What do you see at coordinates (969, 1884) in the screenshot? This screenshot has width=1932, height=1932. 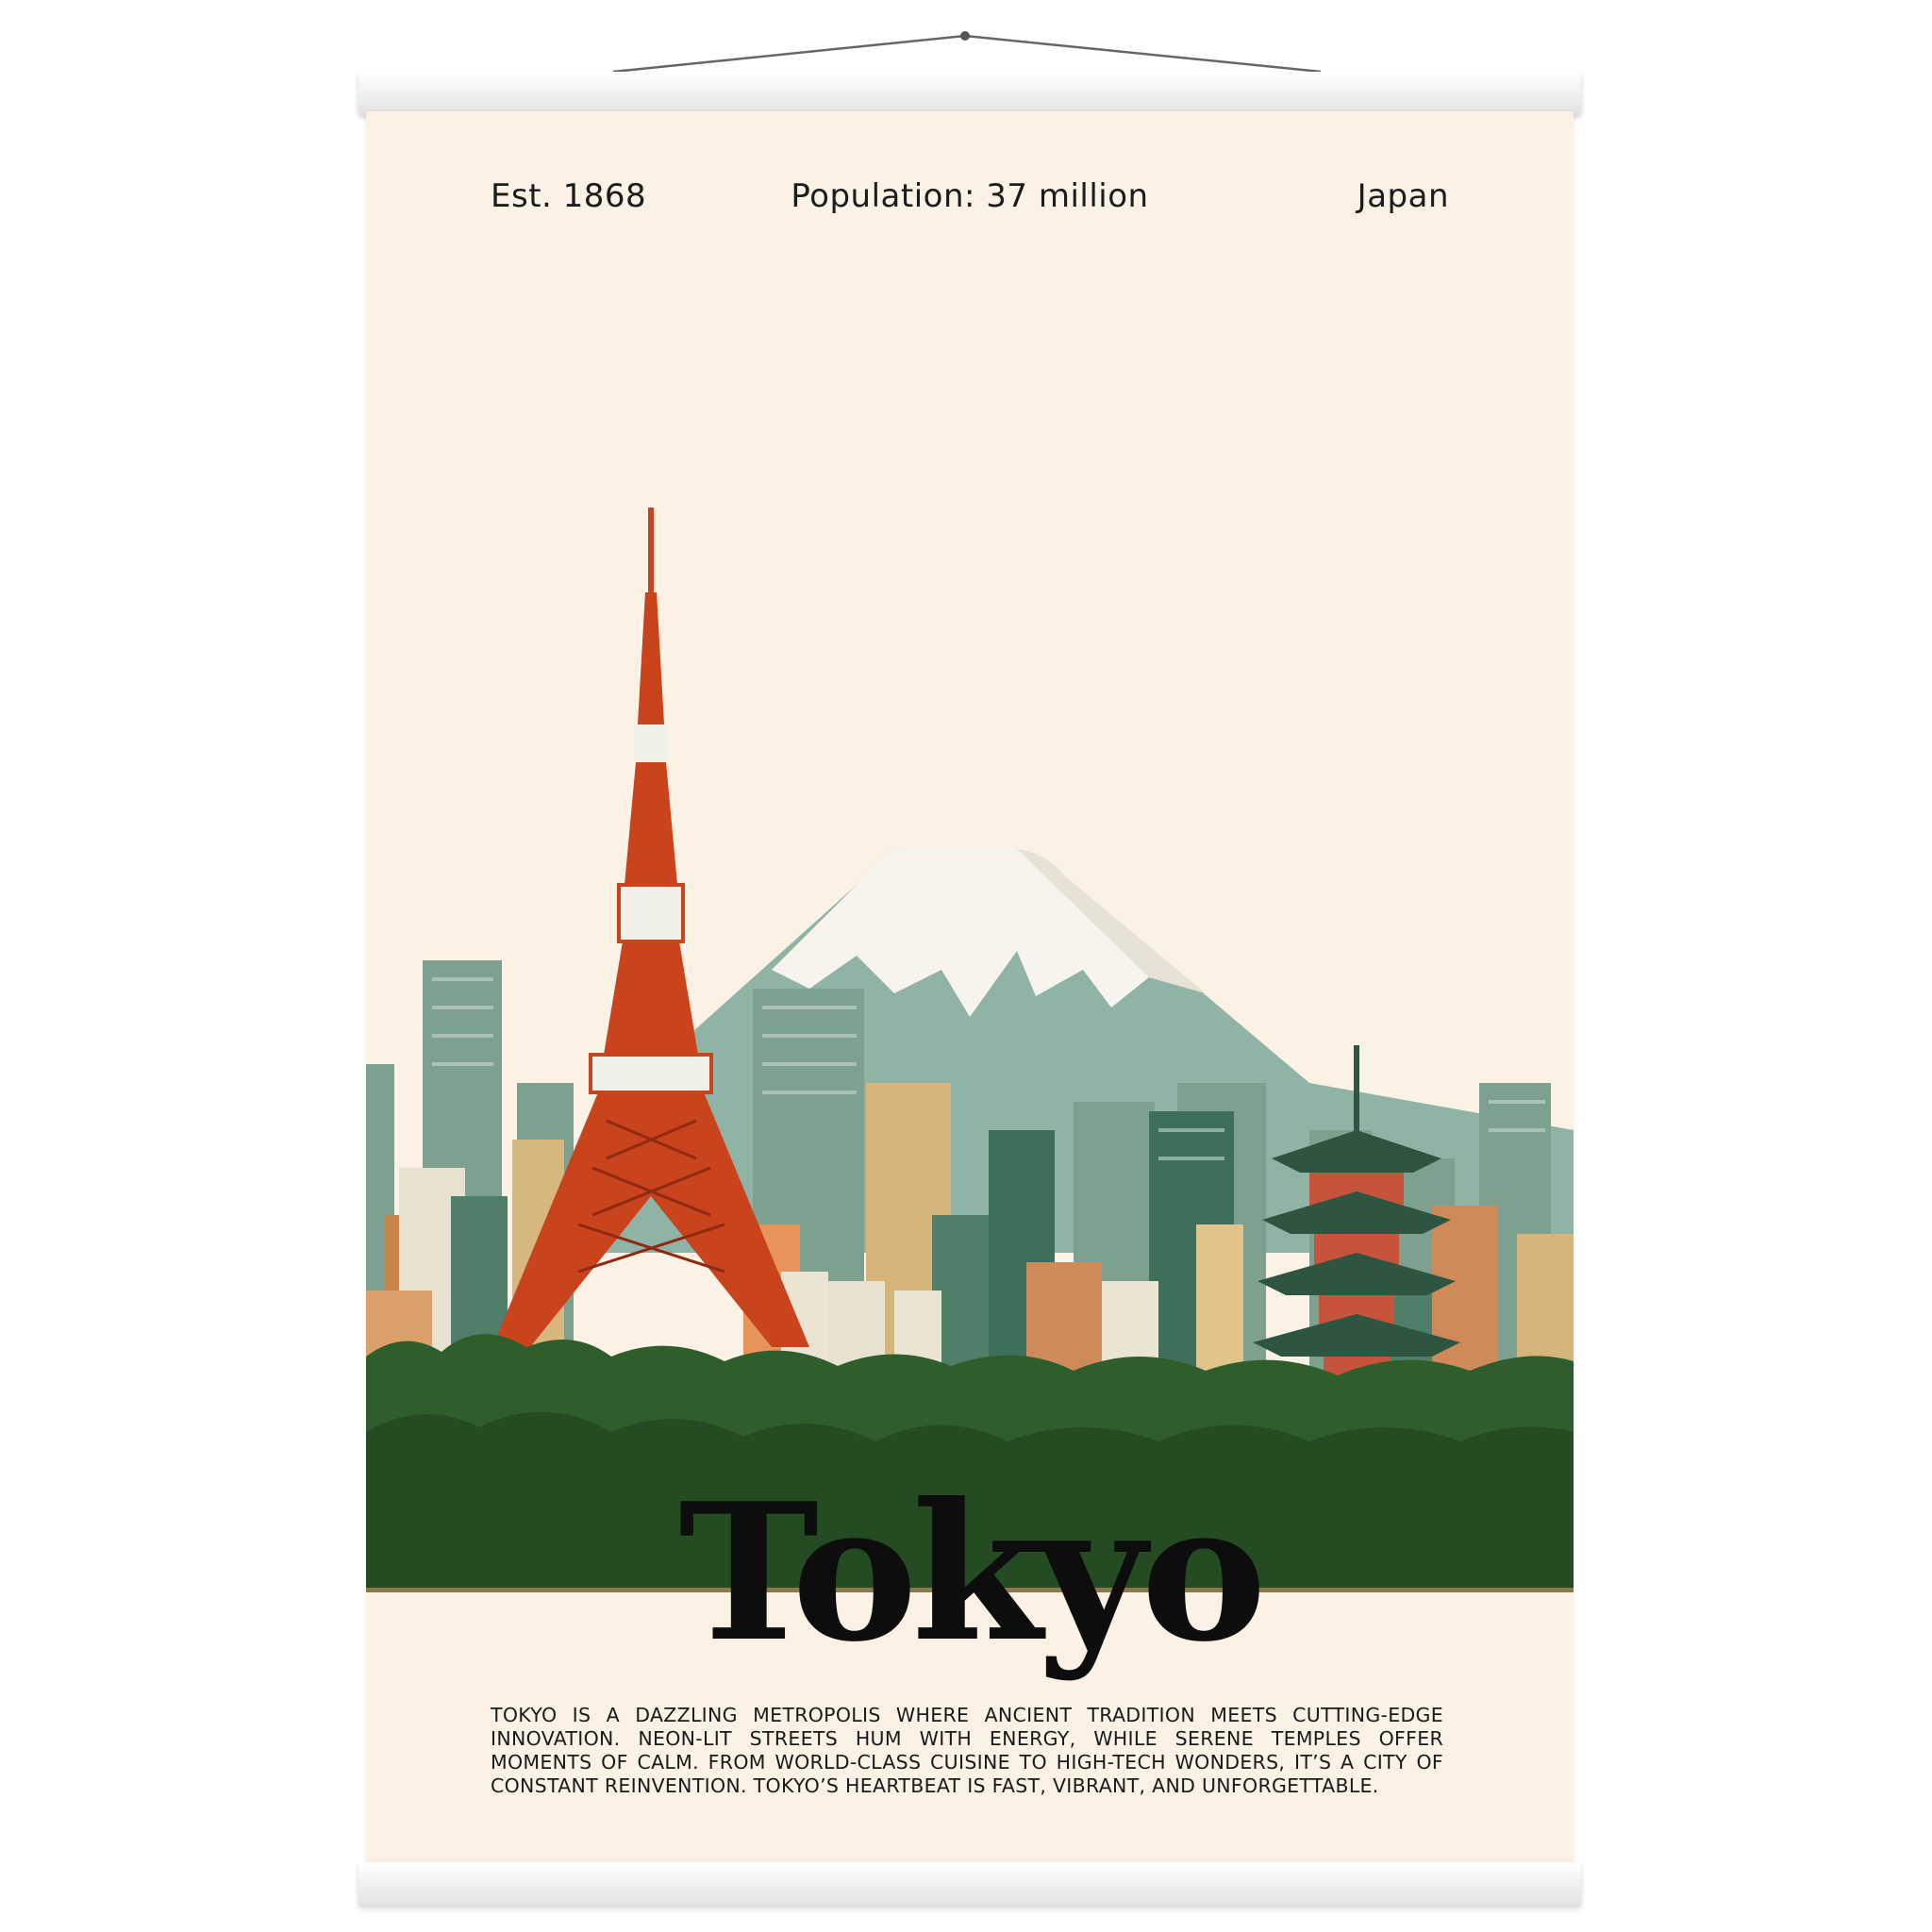 I see `bottom-hanger-rail` at bounding box center [969, 1884].